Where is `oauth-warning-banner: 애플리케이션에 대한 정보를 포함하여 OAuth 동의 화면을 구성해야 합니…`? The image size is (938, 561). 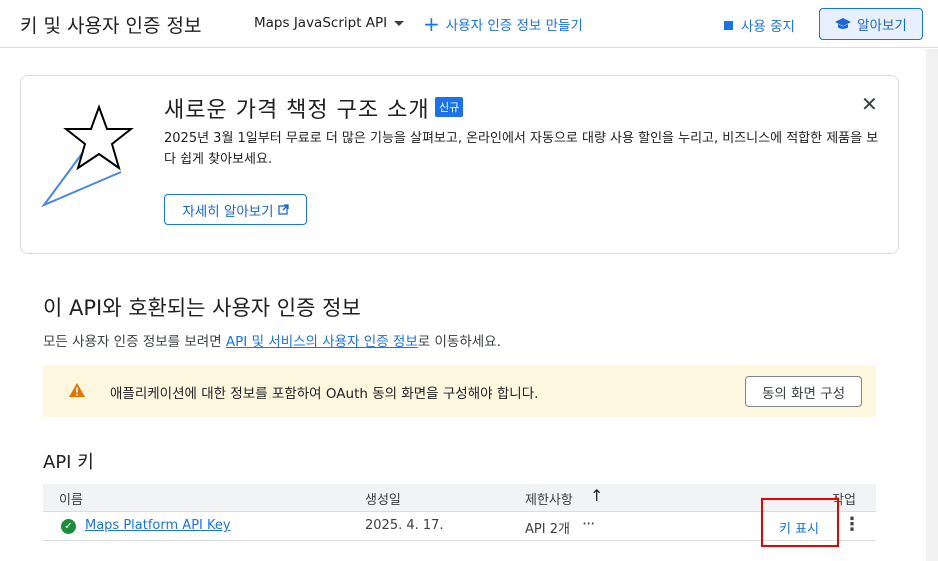 oauth-warning-banner: 애플리케이션에 대한 정보를 포함하여 OAuth 동의 화면을 구성해야 합니… is located at coordinates (459, 391).